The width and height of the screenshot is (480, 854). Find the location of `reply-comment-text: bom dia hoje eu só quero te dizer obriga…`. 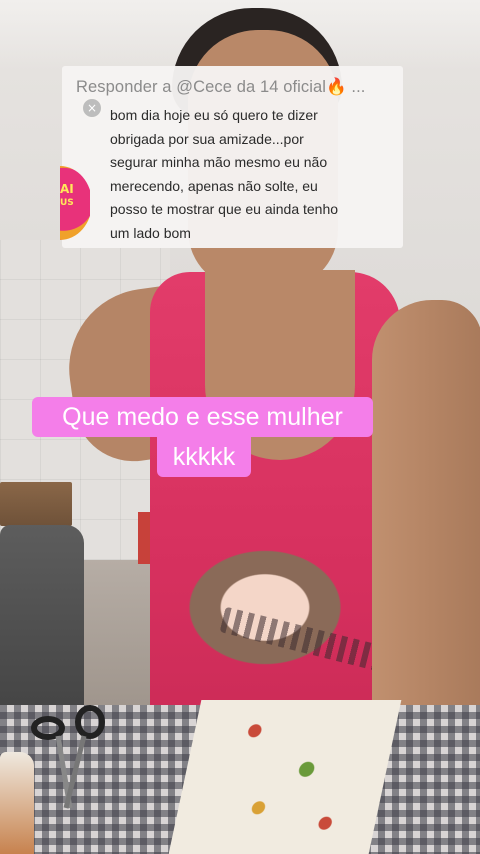

reply-comment-text: bom dia hoje eu só quero te dizer obriga… is located at coordinates (253, 174).